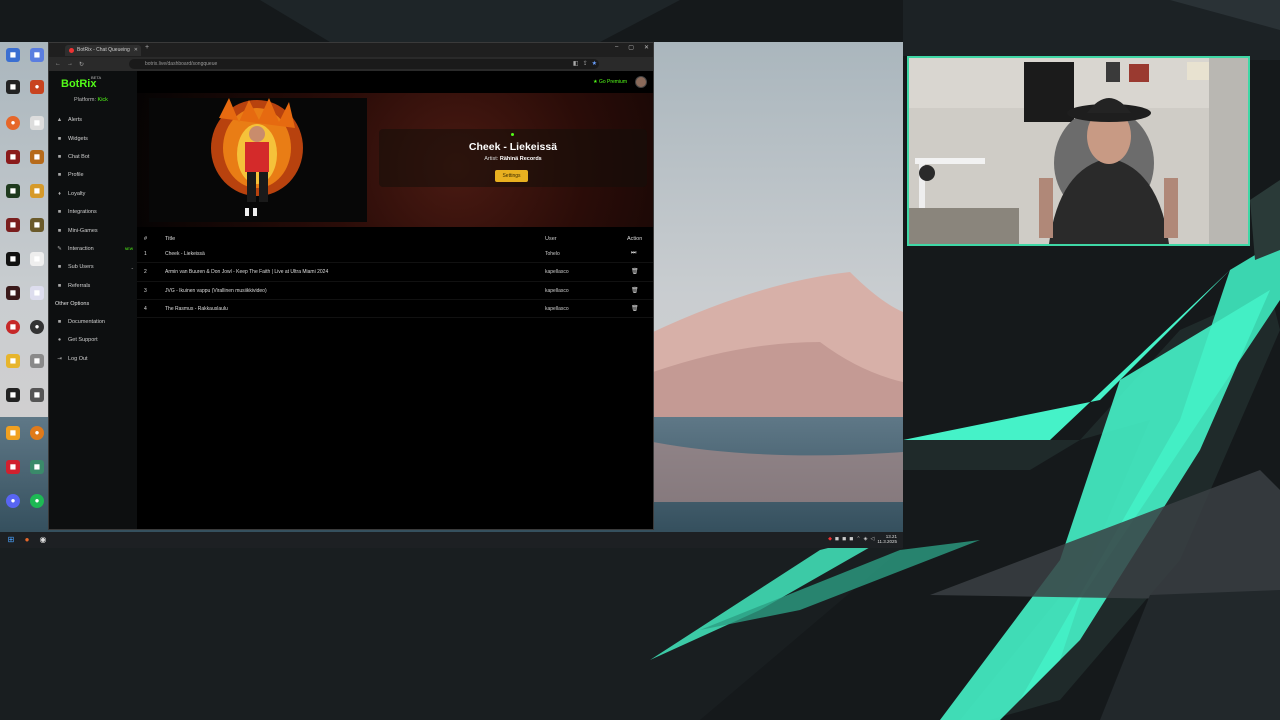 The image size is (1280, 720). Describe the element at coordinates (364, 64) in the screenshot. I see `url-input: botrix.live/dashboard/songqueue` at that location.